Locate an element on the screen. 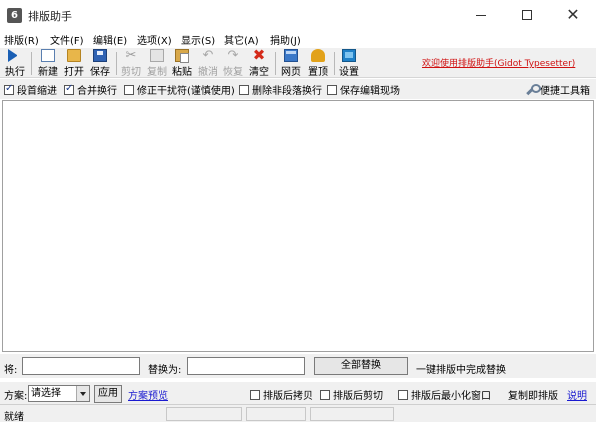  option-label: 段首缩进 is located at coordinates (37, 91).